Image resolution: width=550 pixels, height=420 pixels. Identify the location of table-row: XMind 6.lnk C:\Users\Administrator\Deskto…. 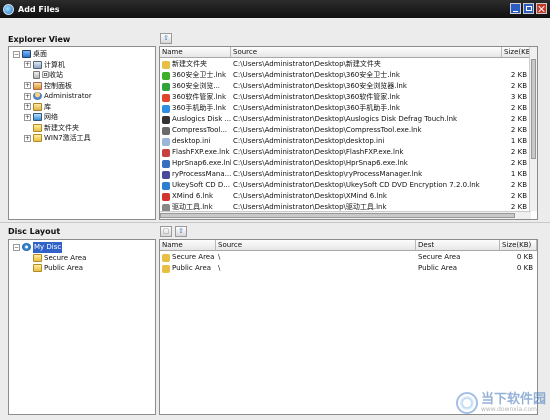
(345, 196).